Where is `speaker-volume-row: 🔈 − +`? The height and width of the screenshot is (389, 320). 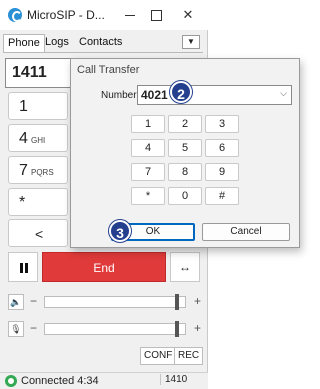 speaker-volume-row: 🔈 − + is located at coordinates (106, 302).